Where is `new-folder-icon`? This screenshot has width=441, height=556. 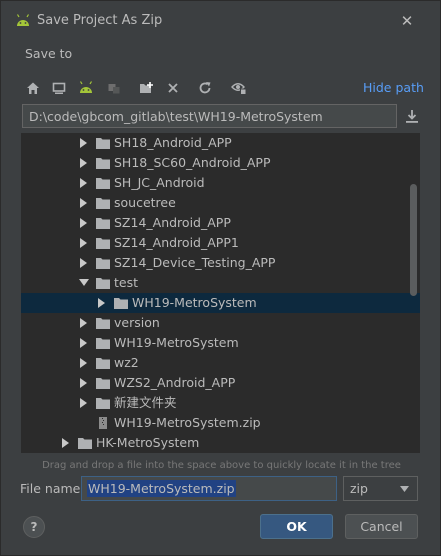
new-folder-icon is located at coordinates (147, 88).